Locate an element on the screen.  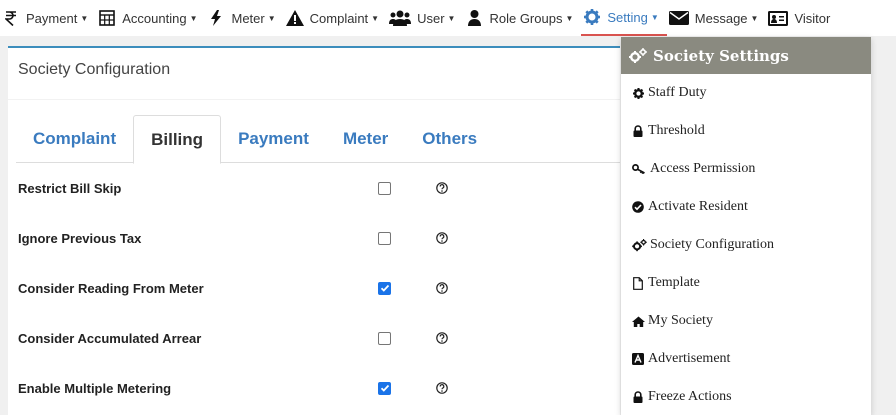
nav-payment: Payment ▼ is located at coordinates (48, 18).